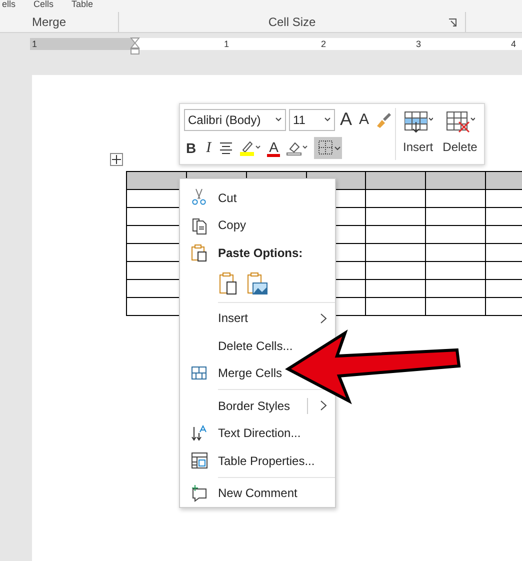 The image size is (522, 561). What do you see at coordinates (44, 4) in the screenshot?
I see `ribbon-button-label: Cells` at bounding box center [44, 4].